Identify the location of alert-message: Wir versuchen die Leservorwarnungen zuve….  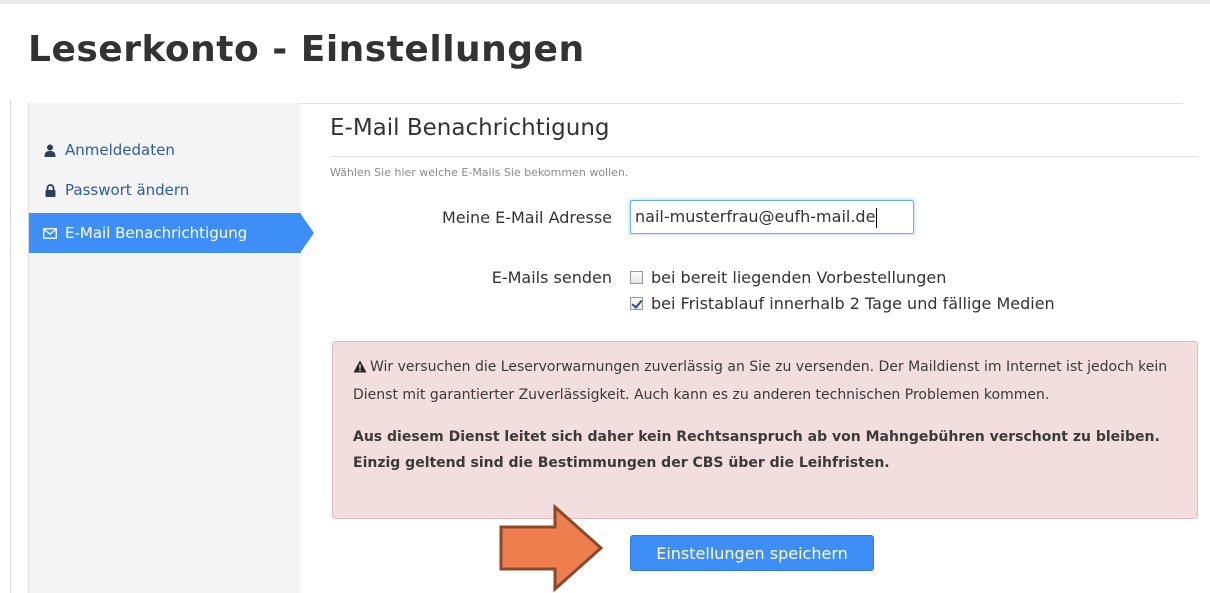
(765, 381).